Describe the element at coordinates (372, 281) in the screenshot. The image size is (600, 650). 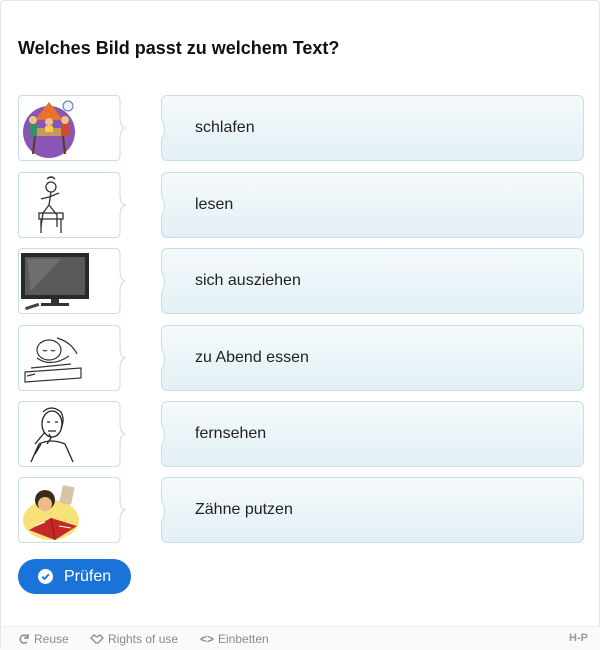
I see `text-card-sich-ausziehen: sich ausziehen` at that location.